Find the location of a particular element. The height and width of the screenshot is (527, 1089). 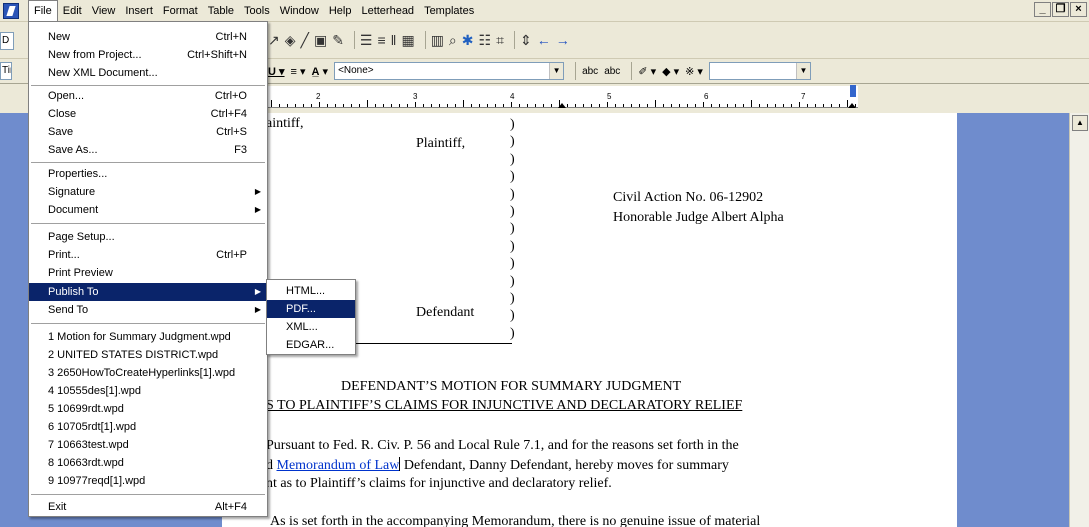

justify-icon: ≡ ▾ is located at coordinates (298, 71).